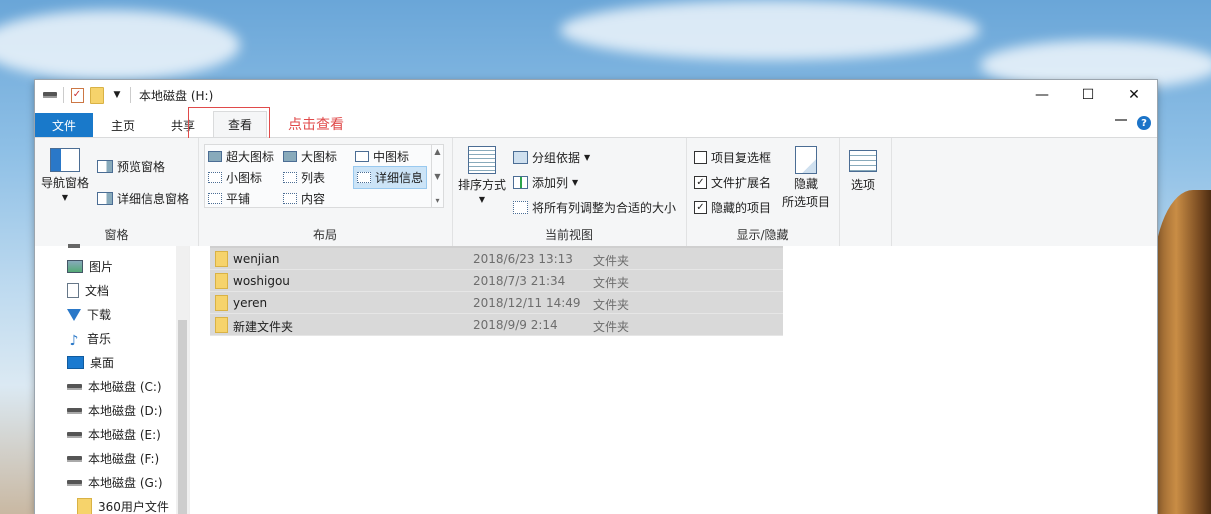 This screenshot has height=514, width=1211. I want to click on options-icon, so click(863, 161).